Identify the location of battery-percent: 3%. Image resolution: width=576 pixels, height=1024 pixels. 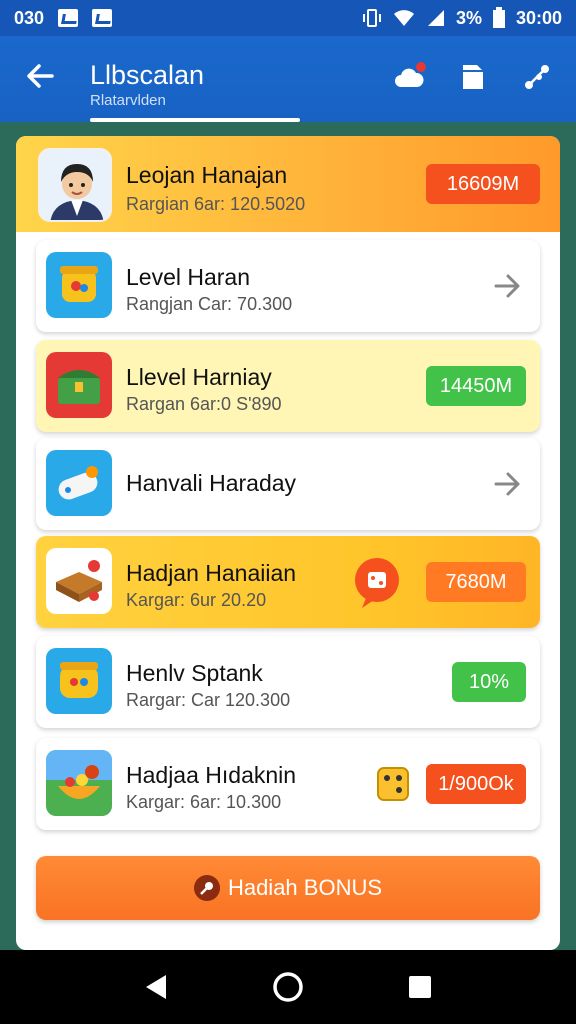
(468, 17).